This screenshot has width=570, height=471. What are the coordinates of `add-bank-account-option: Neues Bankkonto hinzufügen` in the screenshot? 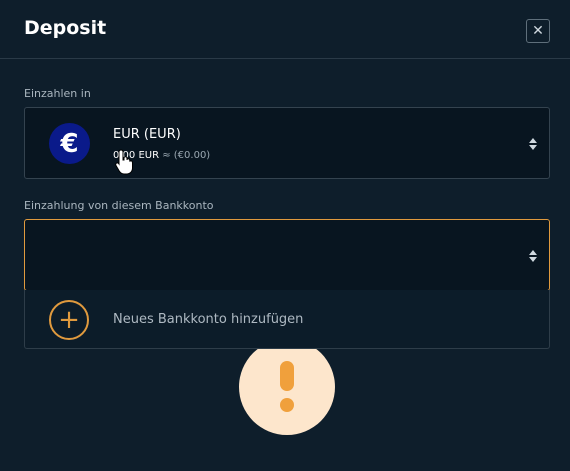 It's located at (208, 319).